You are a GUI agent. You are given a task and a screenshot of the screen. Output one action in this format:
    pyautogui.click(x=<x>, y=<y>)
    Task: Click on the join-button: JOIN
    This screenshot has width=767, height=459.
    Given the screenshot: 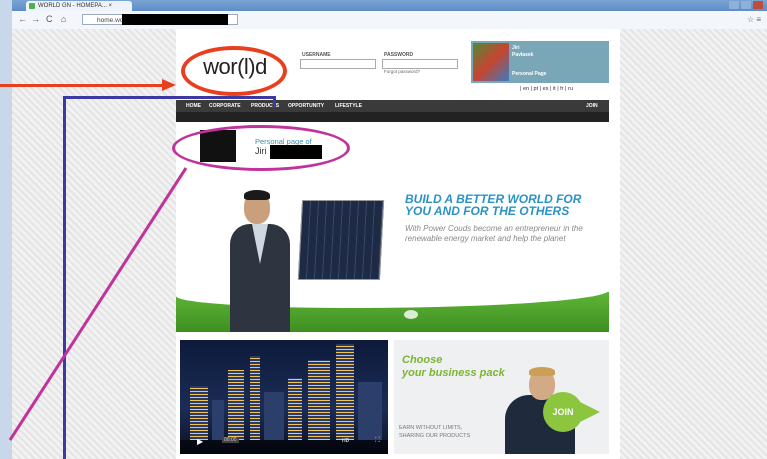 What is the action you would take?
    pyautogui.click(x=563, y=412)
    